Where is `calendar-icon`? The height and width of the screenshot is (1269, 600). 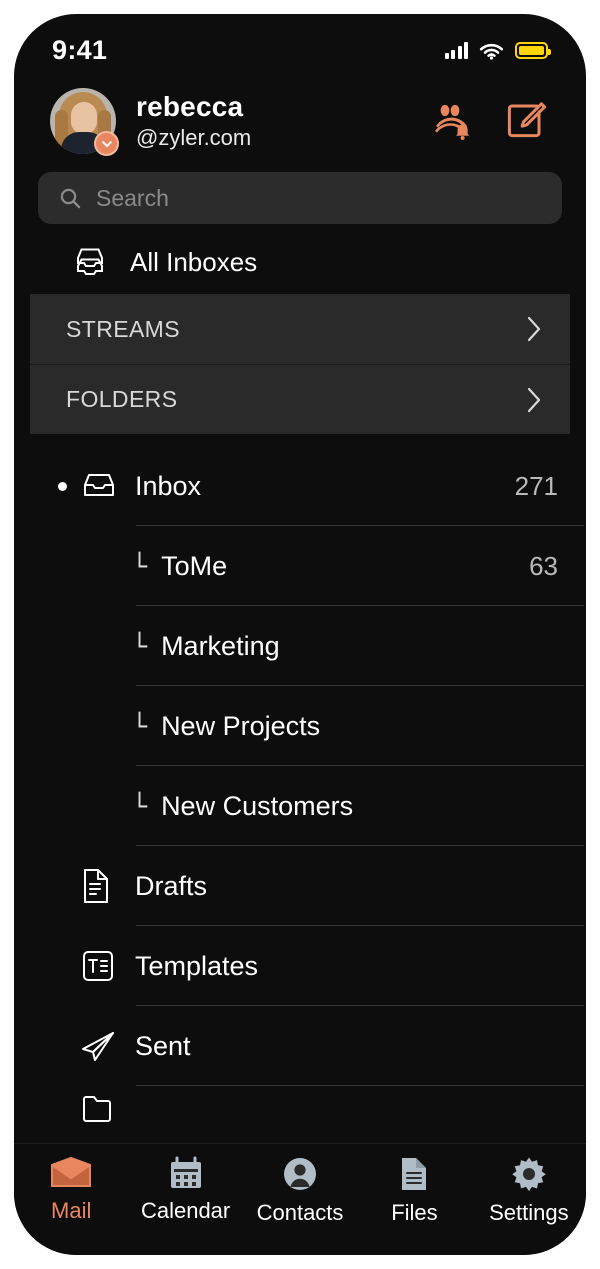 calendar-icon is located at coordinates (185, 1172).